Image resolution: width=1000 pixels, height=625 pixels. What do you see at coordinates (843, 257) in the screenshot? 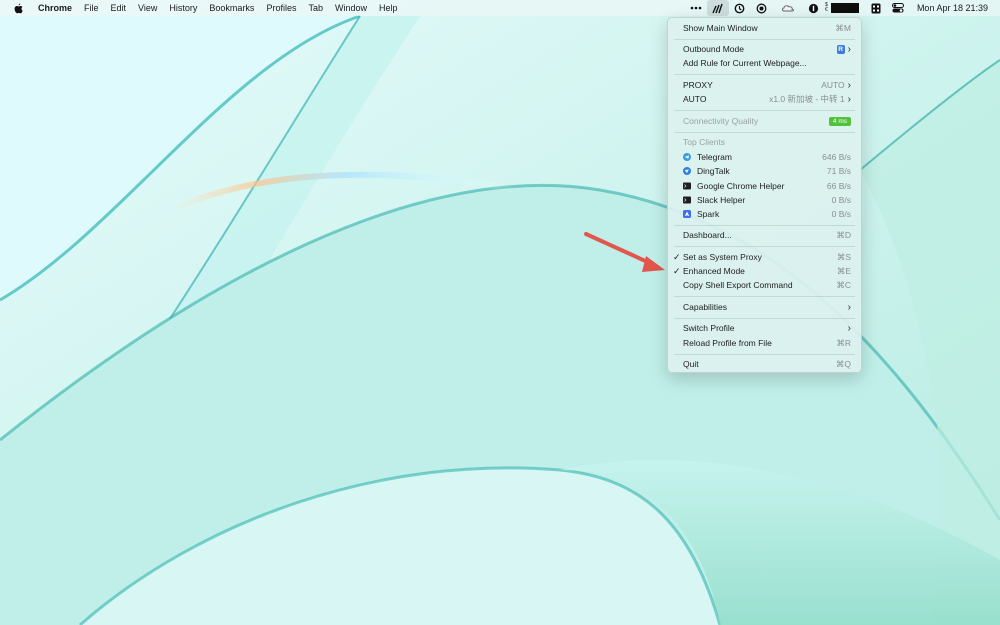
I see `set-system-proxy-shortcut: ⌘S` at bounding box center [843, 257].